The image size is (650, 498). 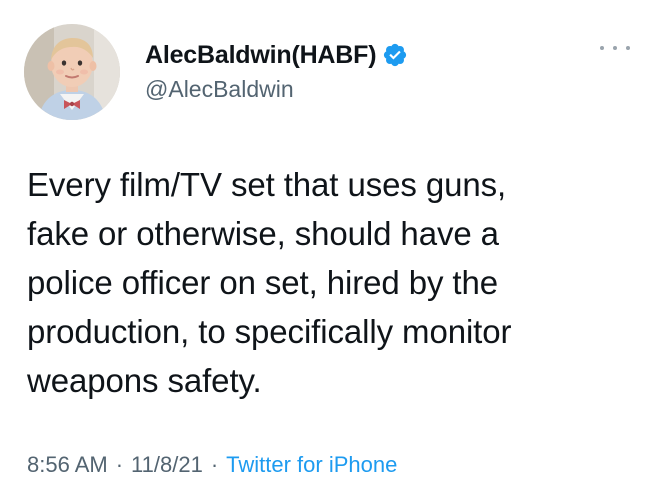 I want to click on author-handle: @AlecBaldwin, so click(x=276, y=89).